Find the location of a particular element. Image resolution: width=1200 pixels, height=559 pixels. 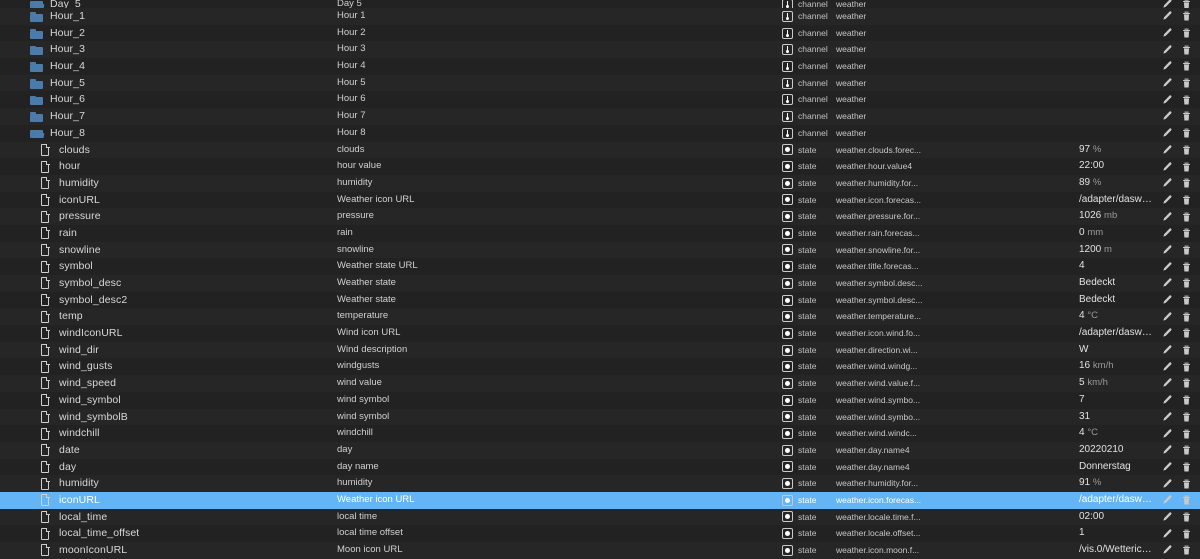

object-value: Donnerstag is located at coordinates (1118, 467).